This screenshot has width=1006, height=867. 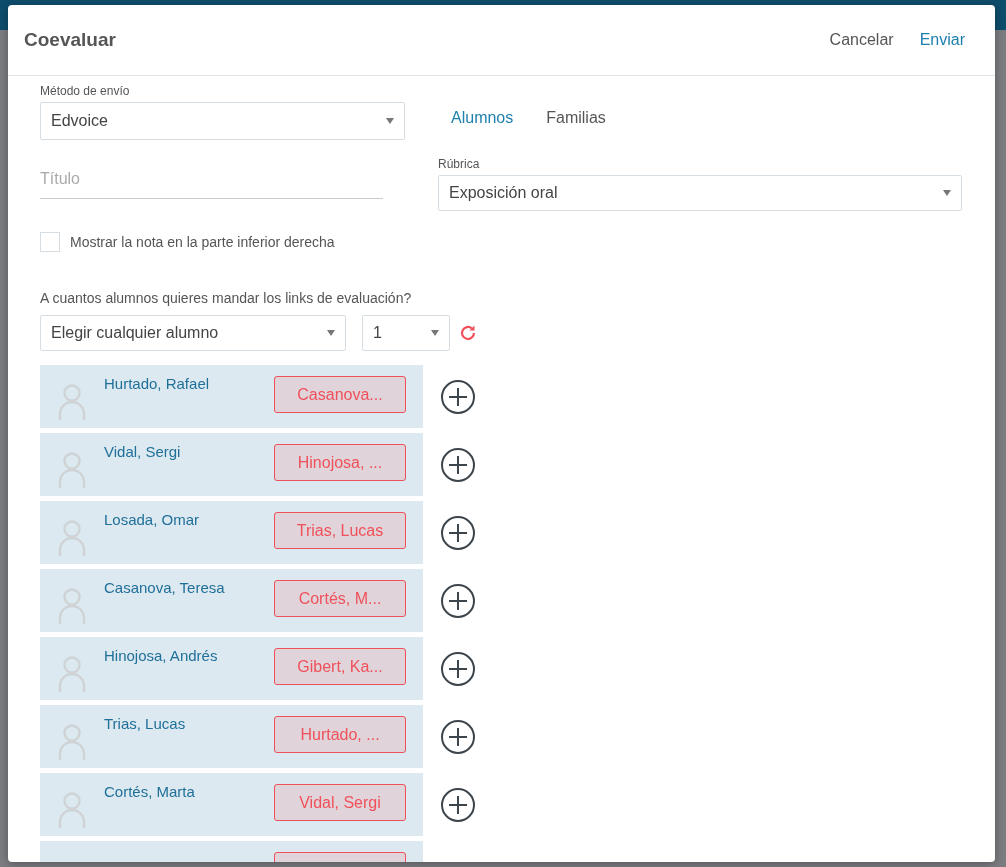 What do you see at coordinates (152, 519) in the screenshot?
I see `student-name: Losada, Omar` at bounding box center [152, 519].